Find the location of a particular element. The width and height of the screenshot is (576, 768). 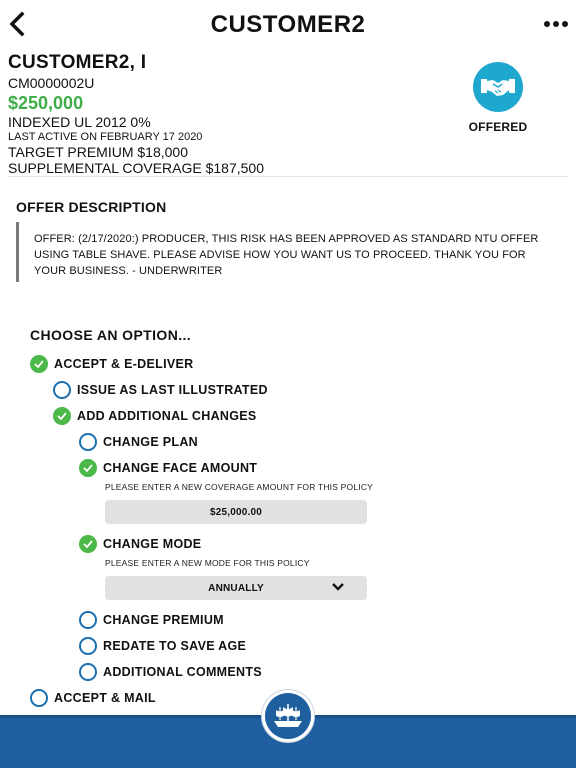

option-add-additional-changes: ADD ADDITIONAL CHANGES is located at coordinates (155, 416).